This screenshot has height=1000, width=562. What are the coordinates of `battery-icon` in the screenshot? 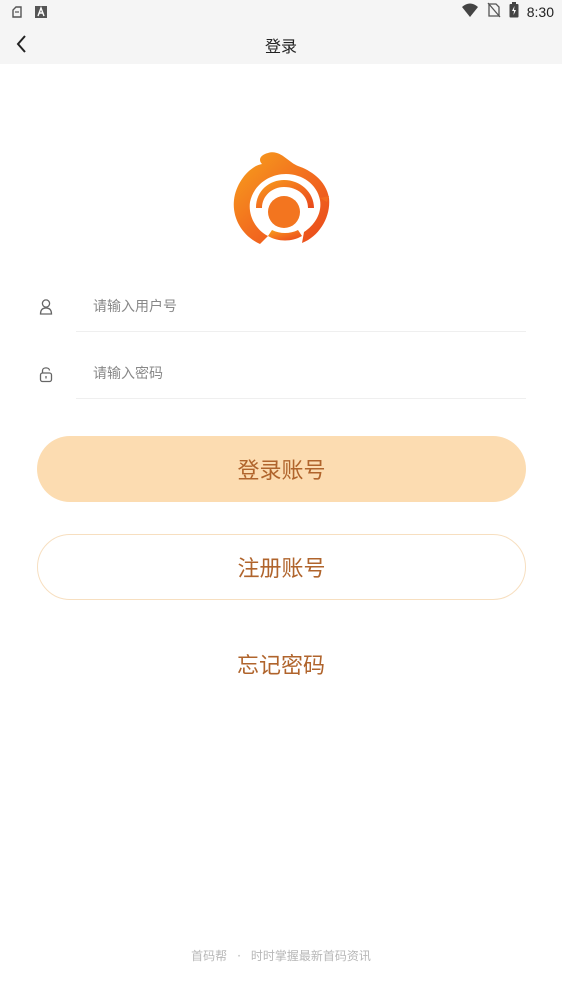 It's located at (514, 12).